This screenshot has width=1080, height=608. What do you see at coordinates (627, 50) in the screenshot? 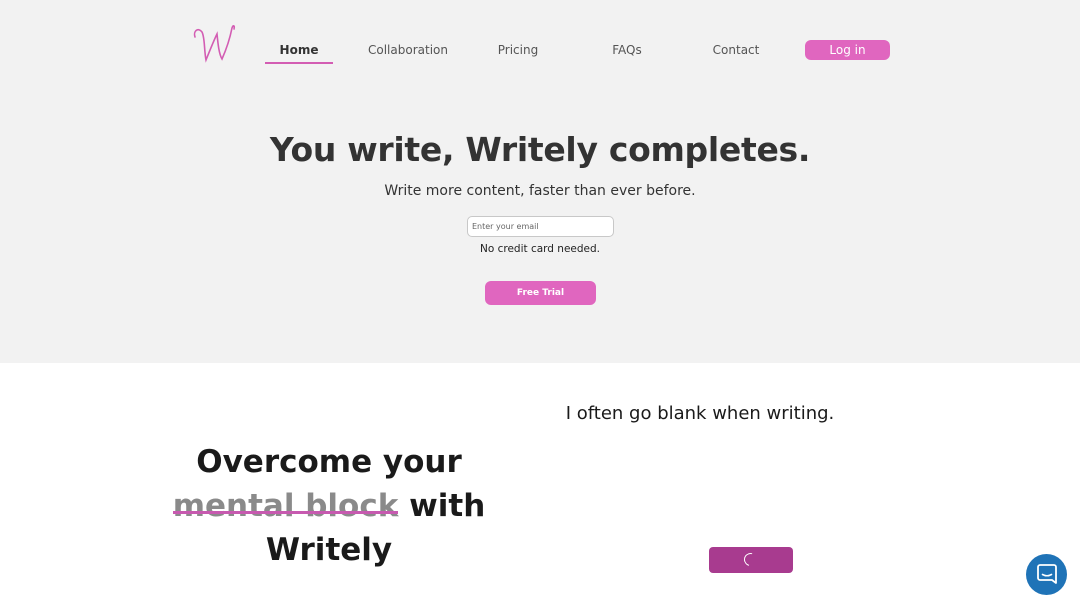
I see `nav-faqs: FAQs` at bounding box center [627, 50].